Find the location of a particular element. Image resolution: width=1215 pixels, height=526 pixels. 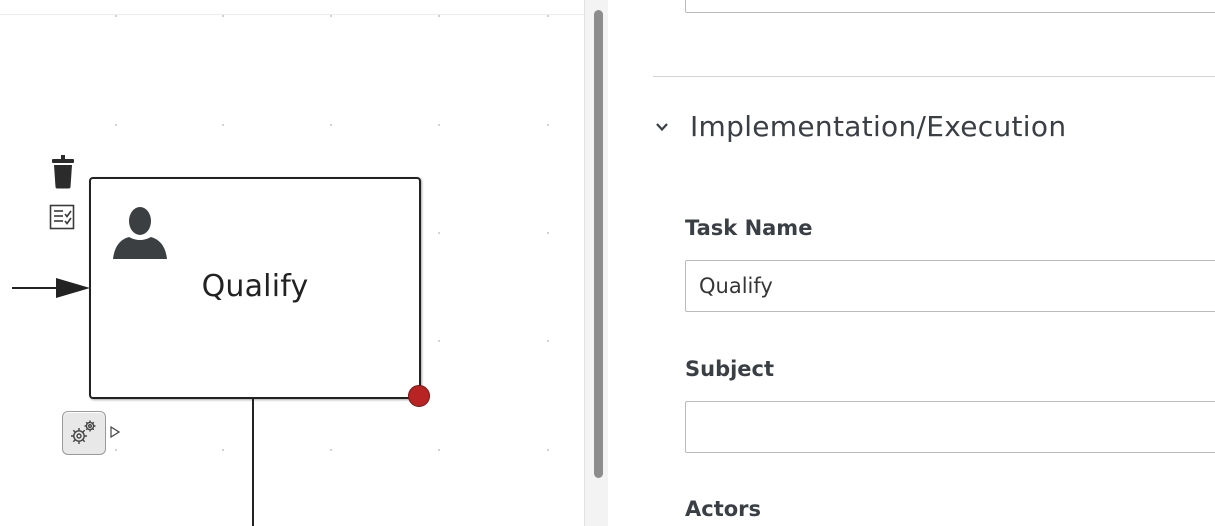

resize-handle is located at coordinates (419, 396).